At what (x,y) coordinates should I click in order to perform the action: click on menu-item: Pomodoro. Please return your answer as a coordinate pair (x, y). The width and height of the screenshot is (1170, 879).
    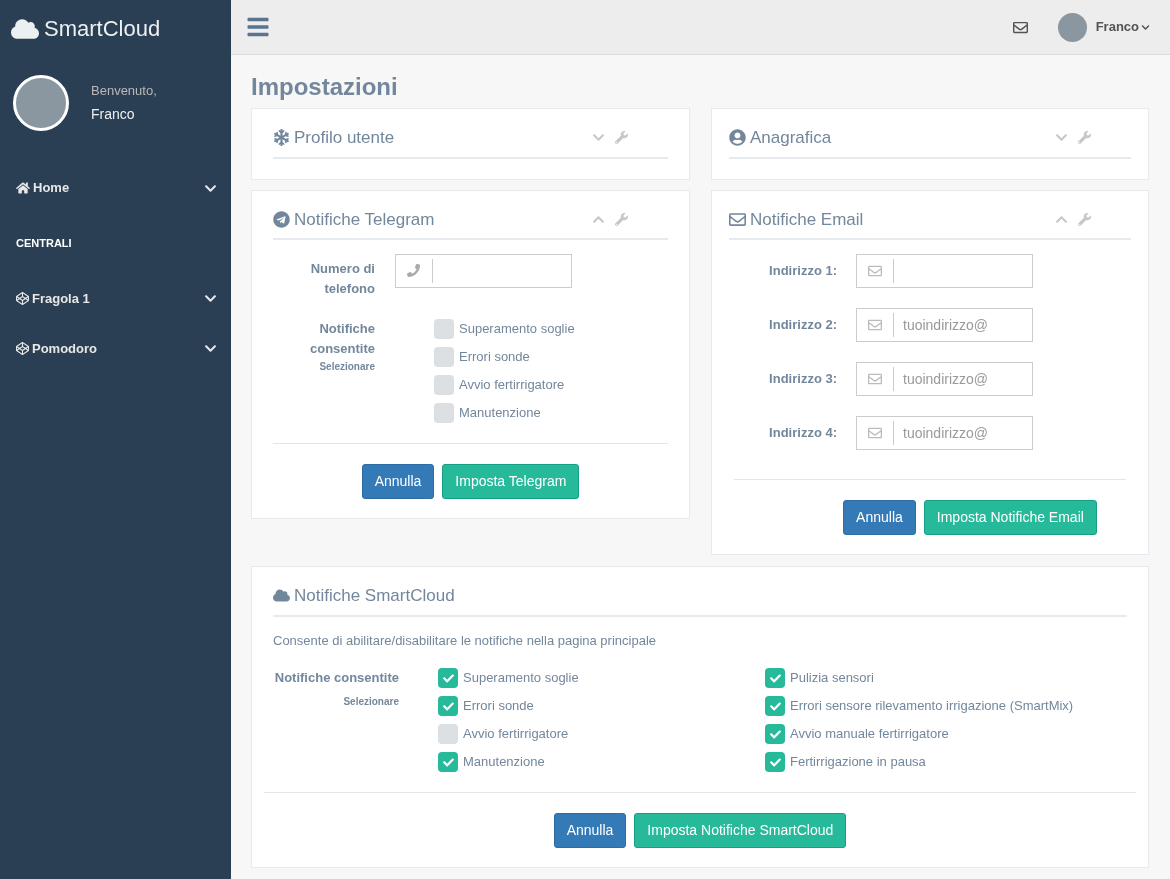
    Looking at the image, I should click on (115, 348).